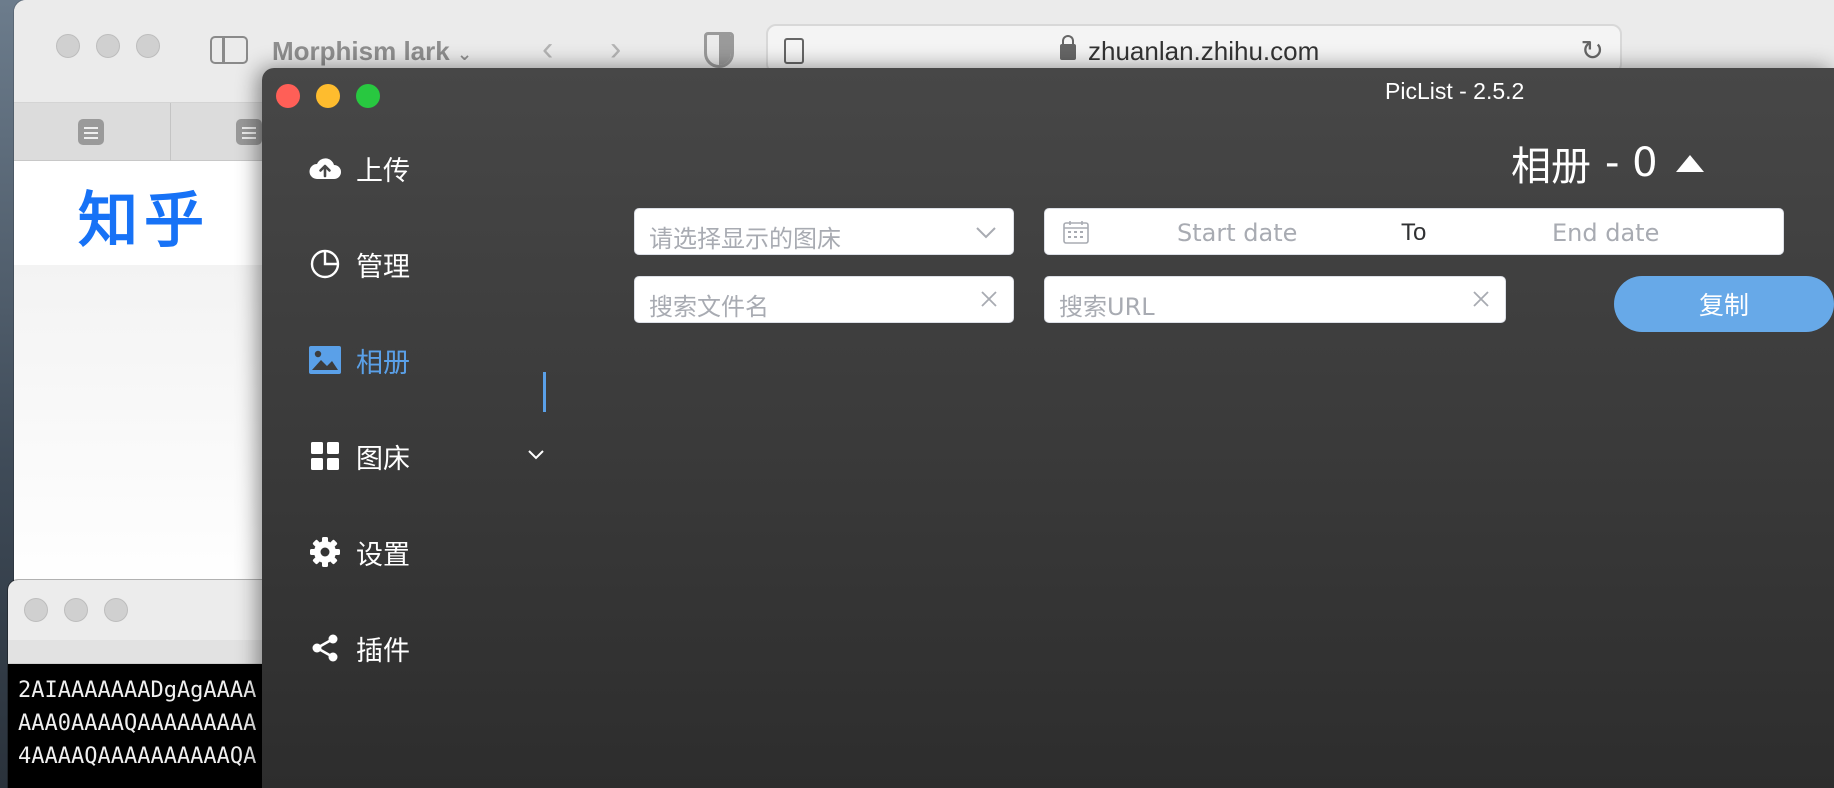 Image resolution: width=1834 pixels, height=788 pixels. I want to click on url-search-input: 搜索URL, so click(1275, 299).